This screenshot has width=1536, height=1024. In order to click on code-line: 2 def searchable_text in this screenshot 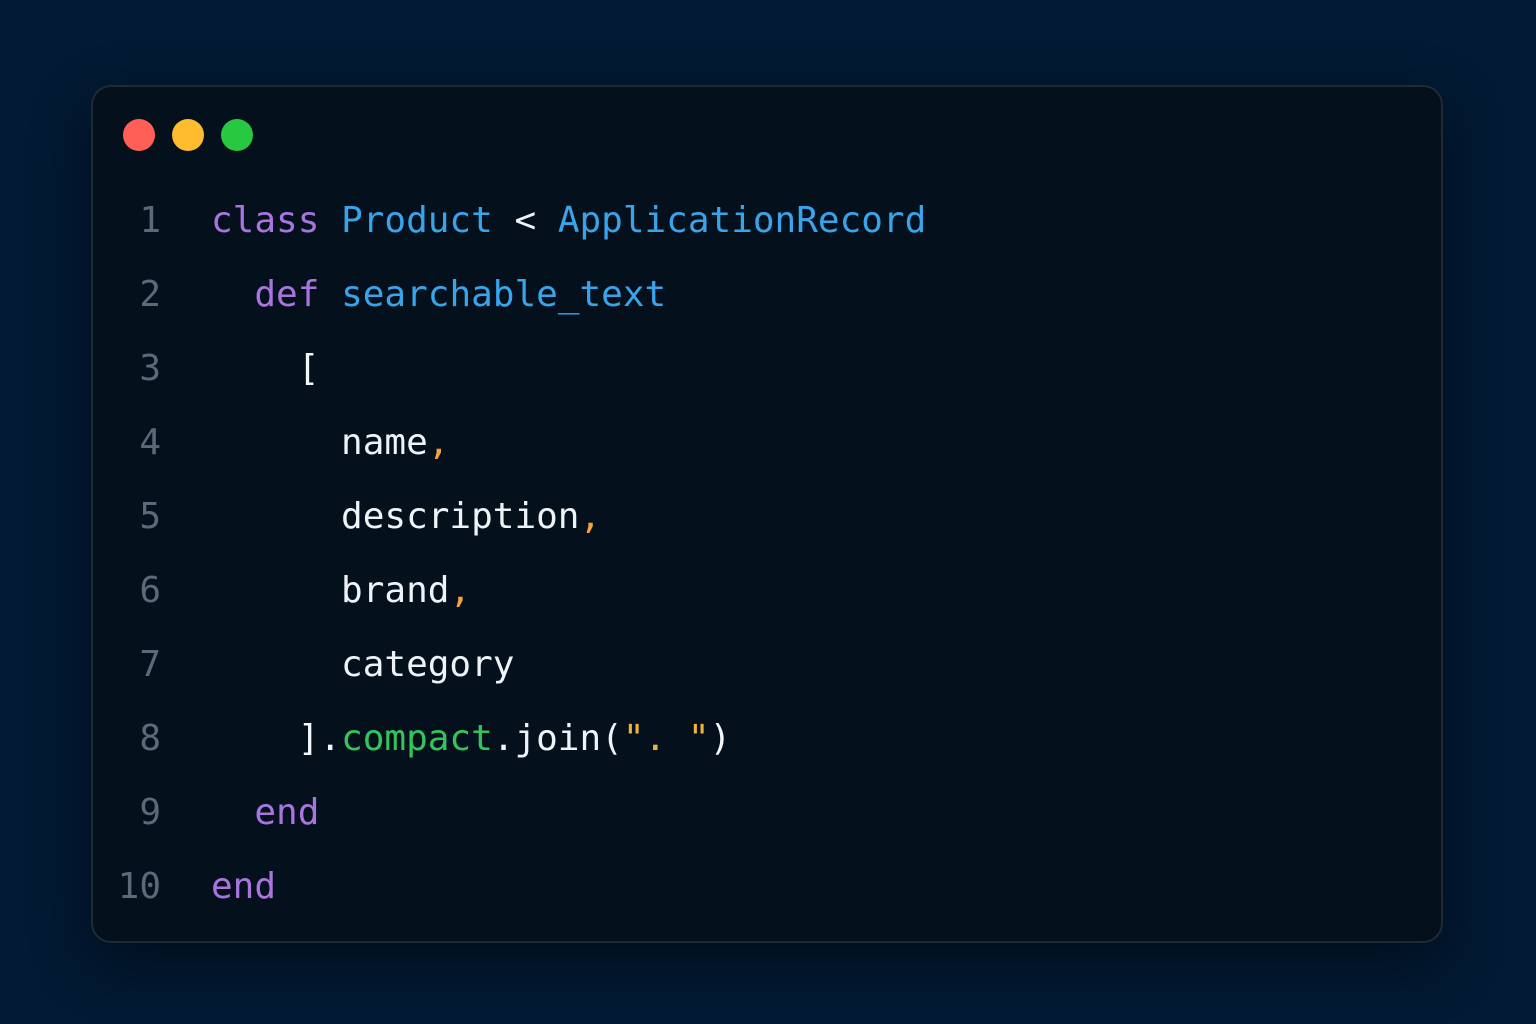, I will do `click(767, 295)`.